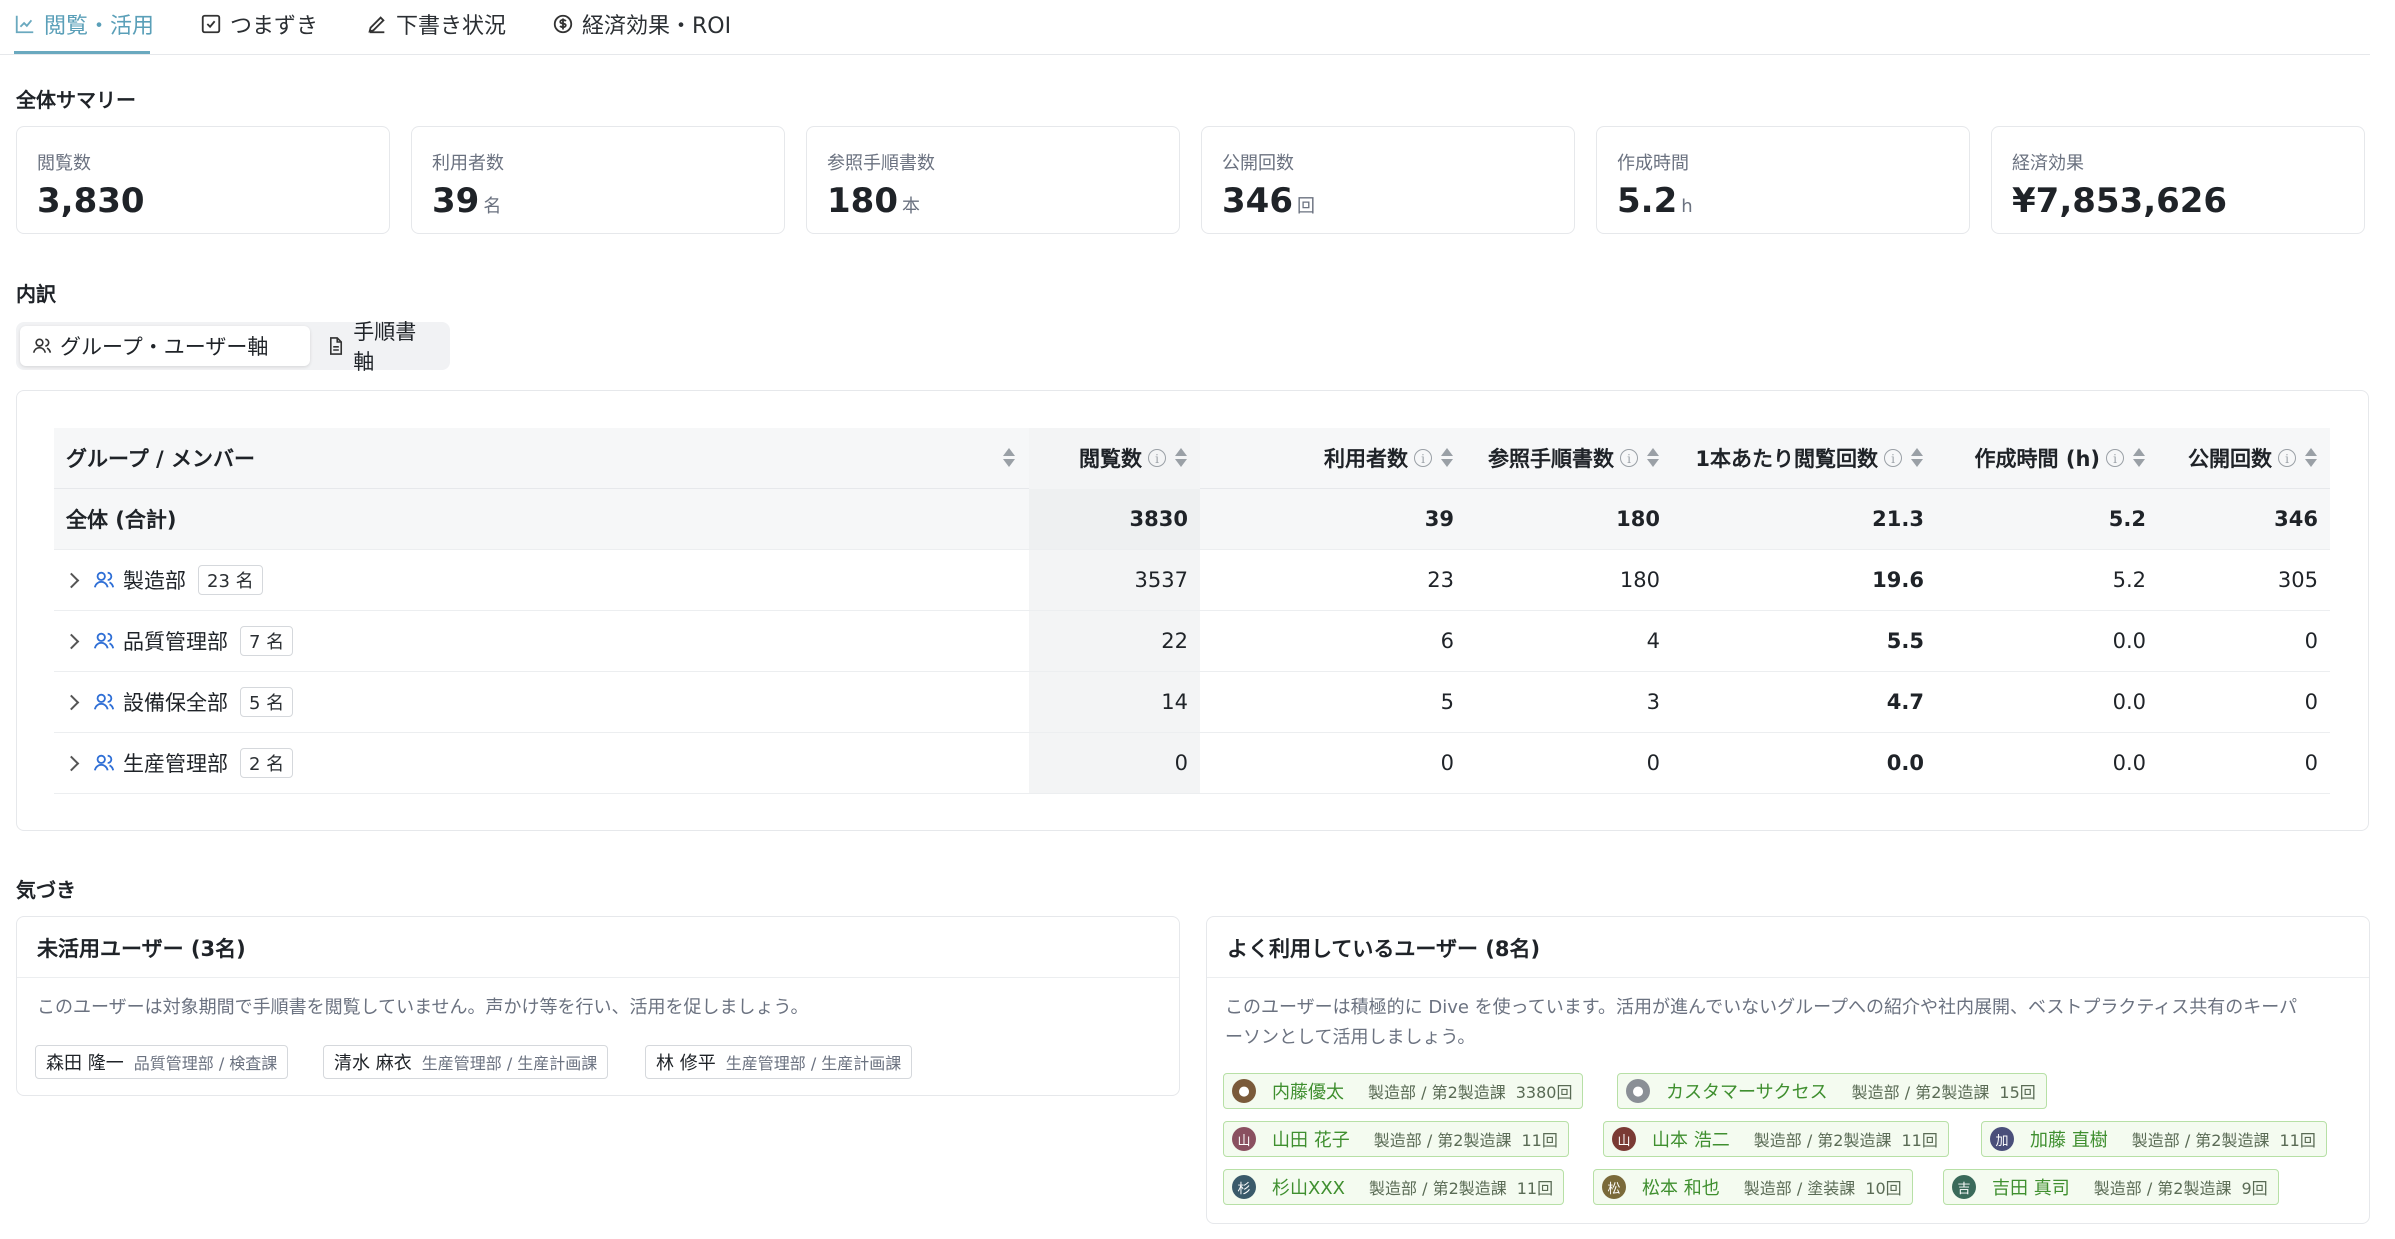 The height and width of the screenshot is (1239, 2395). Describe the element at coordinates (1244, 1187) in the screenshot. I see `avatar: 杉` at that location.